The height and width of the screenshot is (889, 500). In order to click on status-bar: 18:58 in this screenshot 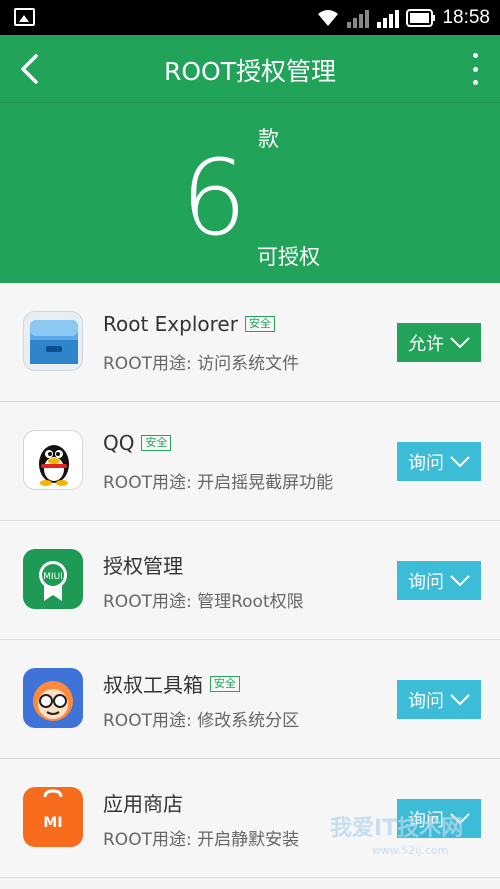, I will do `click(250, 17)`.